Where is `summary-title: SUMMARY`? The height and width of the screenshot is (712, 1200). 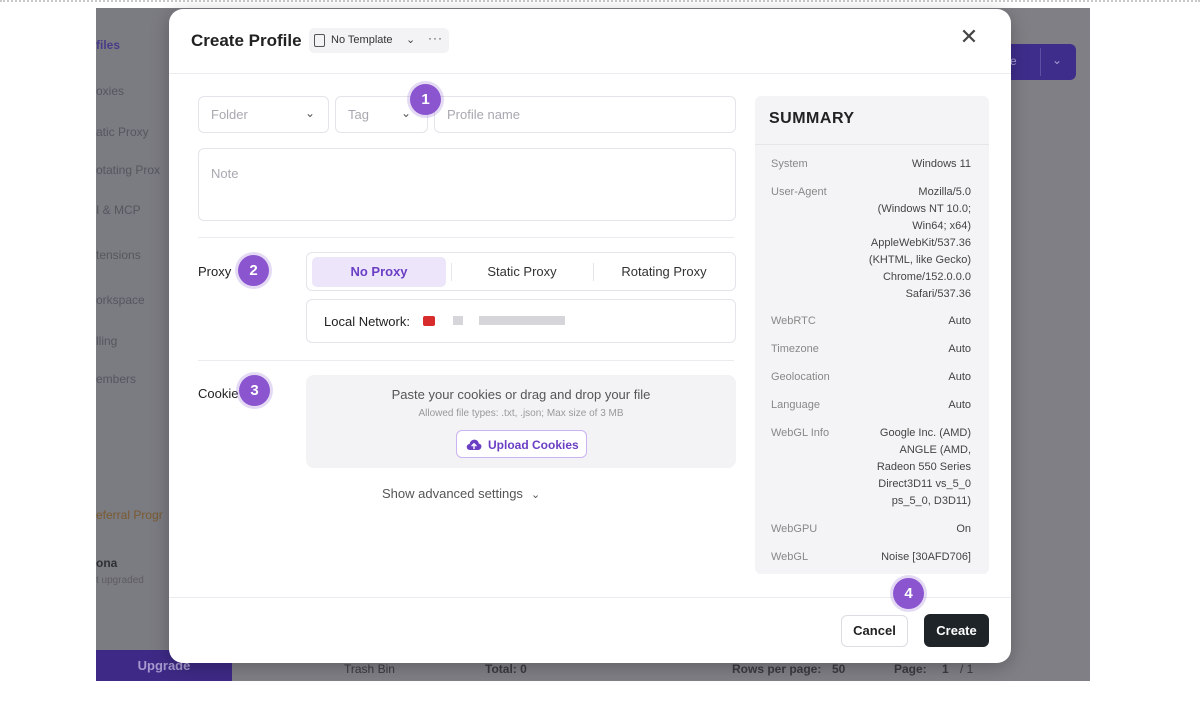 summary-title: SUMMARY is located at coordinates (812, 118).